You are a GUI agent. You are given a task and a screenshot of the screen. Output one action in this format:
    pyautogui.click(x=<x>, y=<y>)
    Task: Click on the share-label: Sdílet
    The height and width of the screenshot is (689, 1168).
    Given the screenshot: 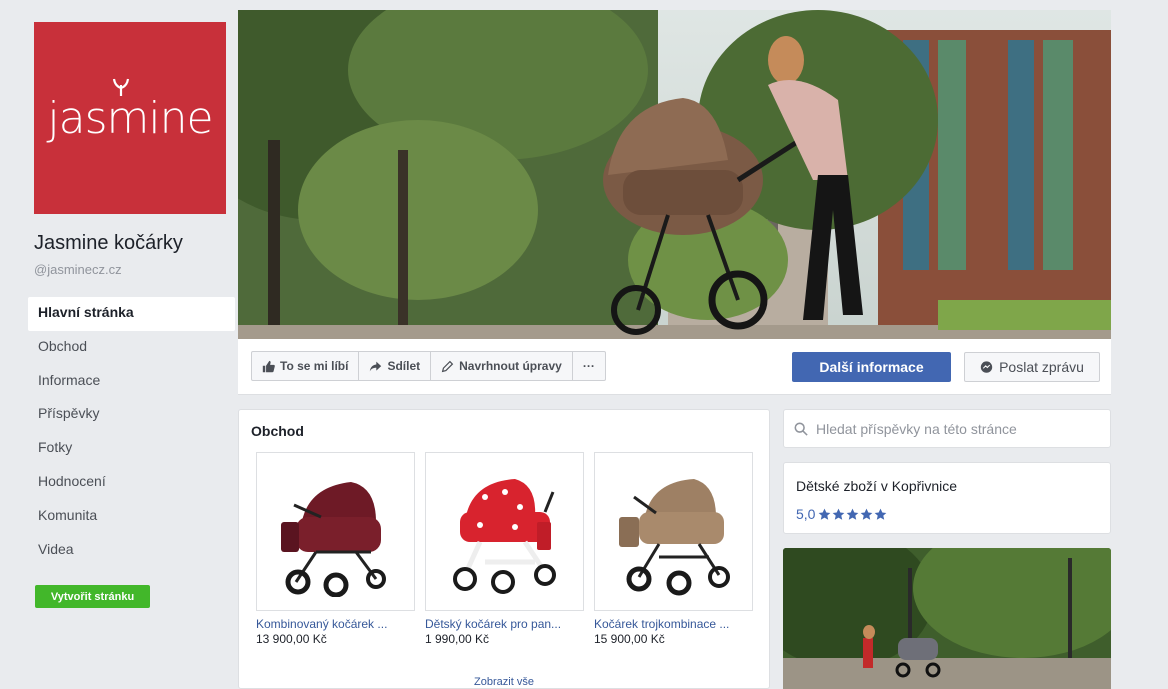 What is the action you would take?
    pyautogui.click(x=404, y=366)
    